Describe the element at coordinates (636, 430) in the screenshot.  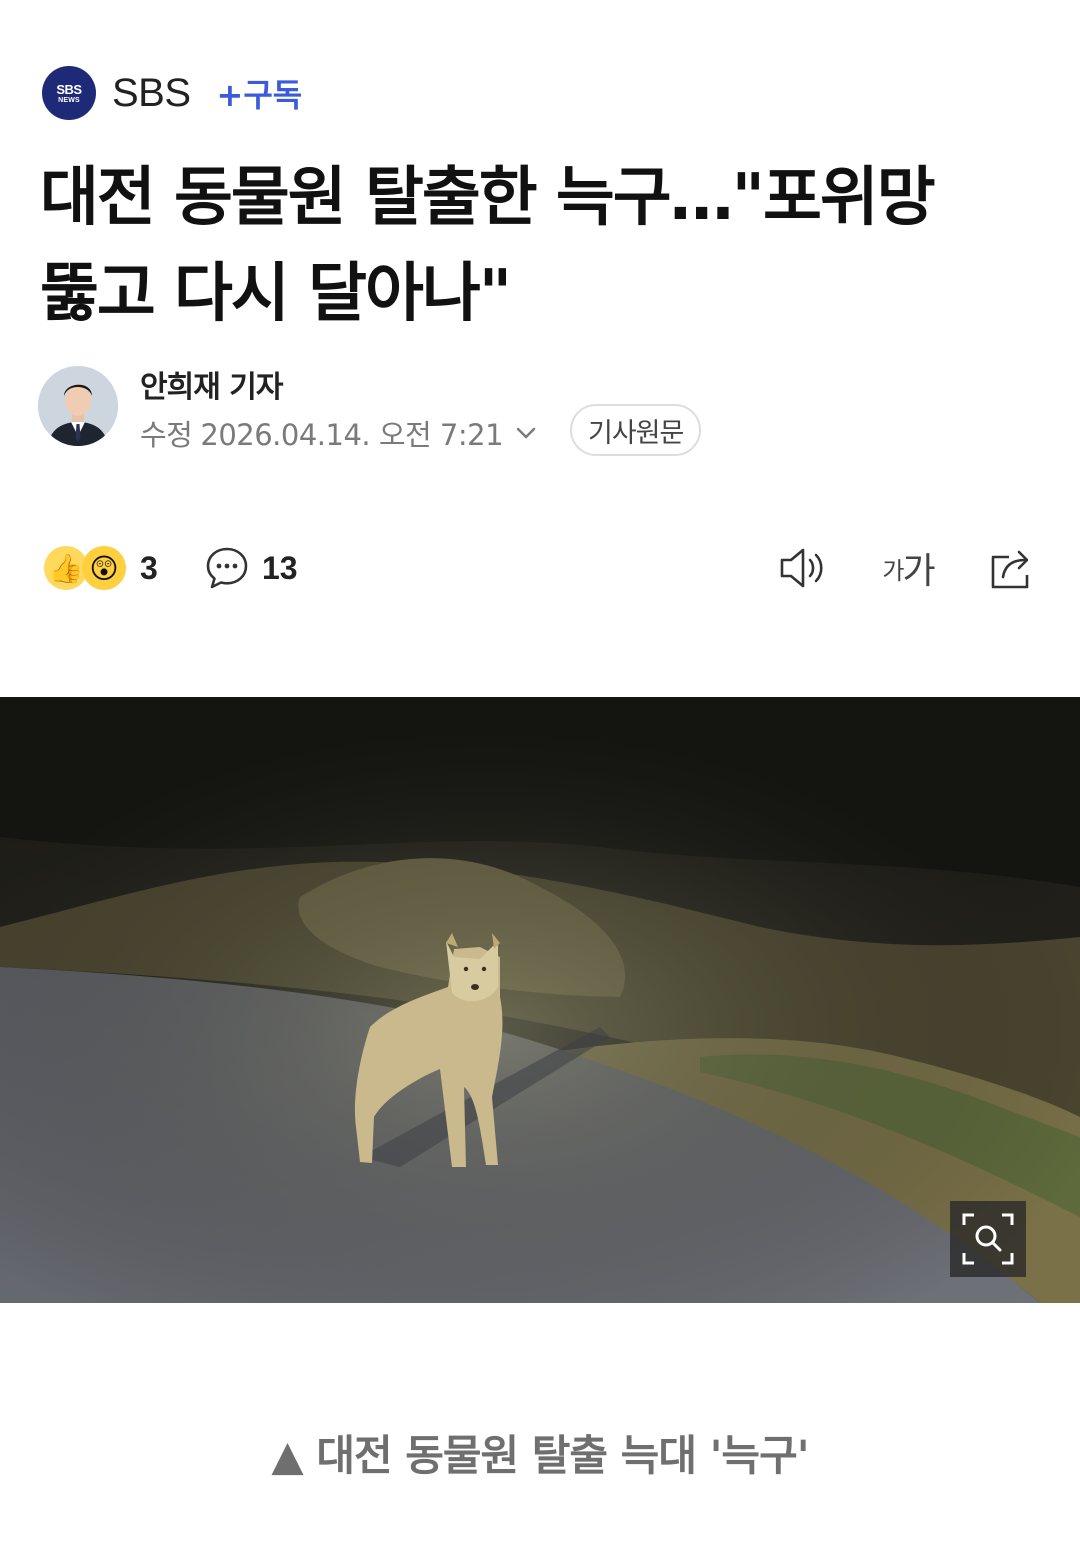
I see `original-article-button: 기사원문` at that location.